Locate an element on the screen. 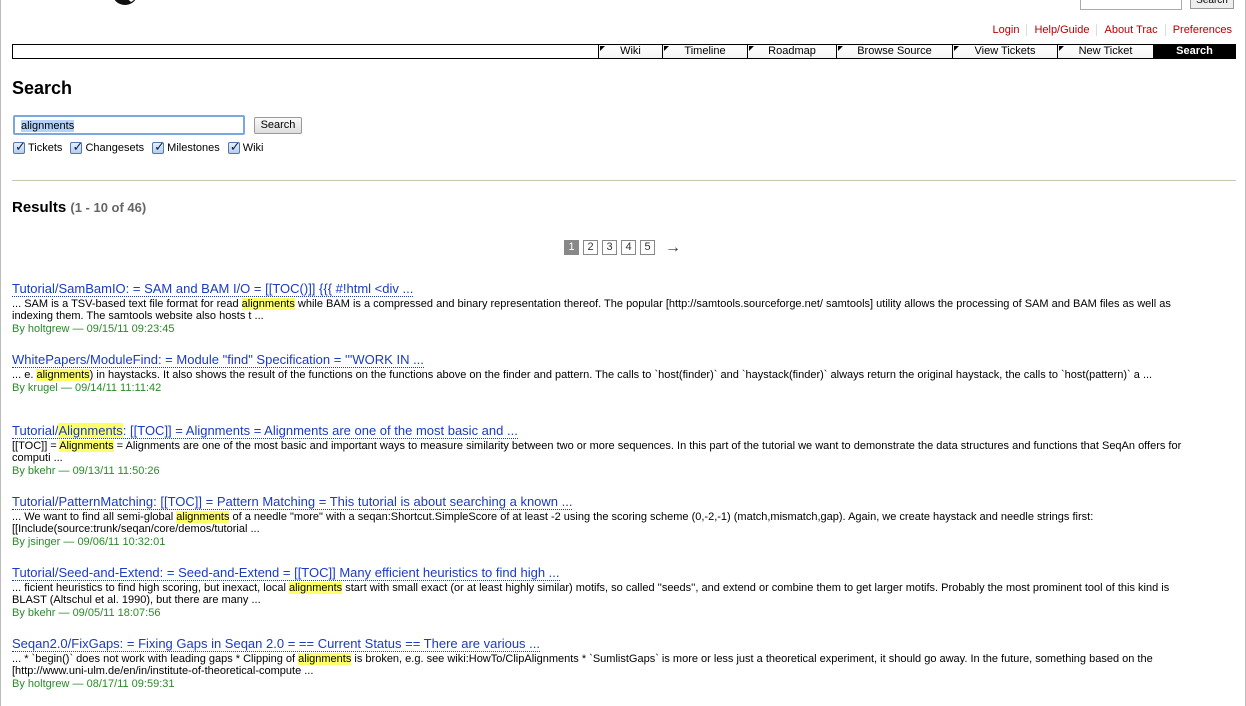  result-date: 08/17/11 09:59:31 is located at coordinates (130, 684).